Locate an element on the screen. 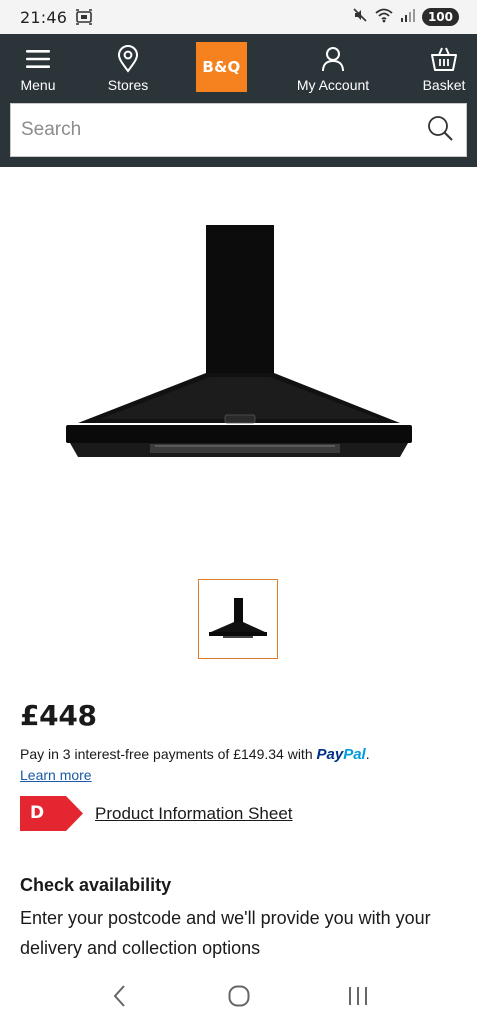  product-thumbnail is located at coordinates (238, 619).